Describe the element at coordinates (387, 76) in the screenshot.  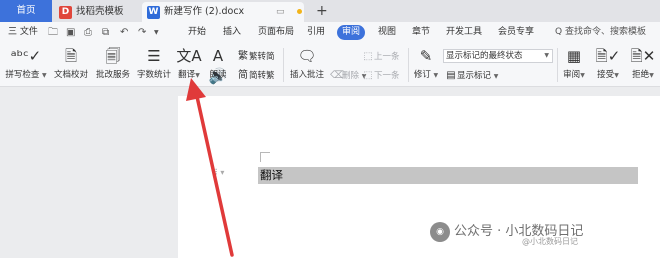
I see `next-label: 下一条` at that location.